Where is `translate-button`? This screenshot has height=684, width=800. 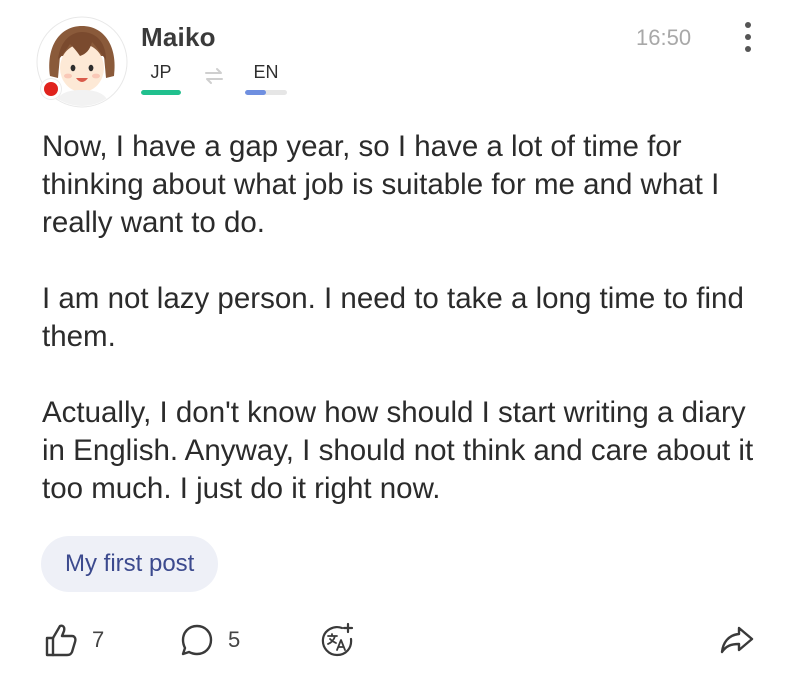
translate-button is located at coordinates (337, 640).